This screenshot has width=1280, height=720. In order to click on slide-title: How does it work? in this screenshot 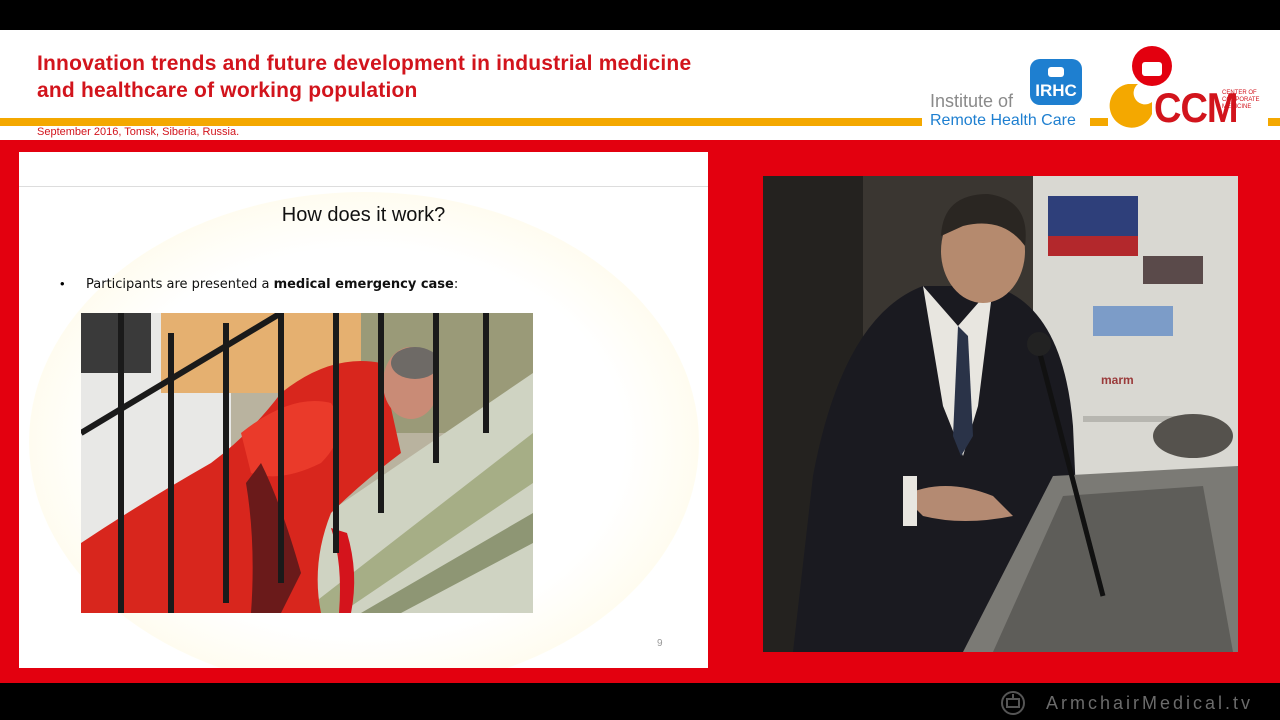, I will do `click(363, 215)`.